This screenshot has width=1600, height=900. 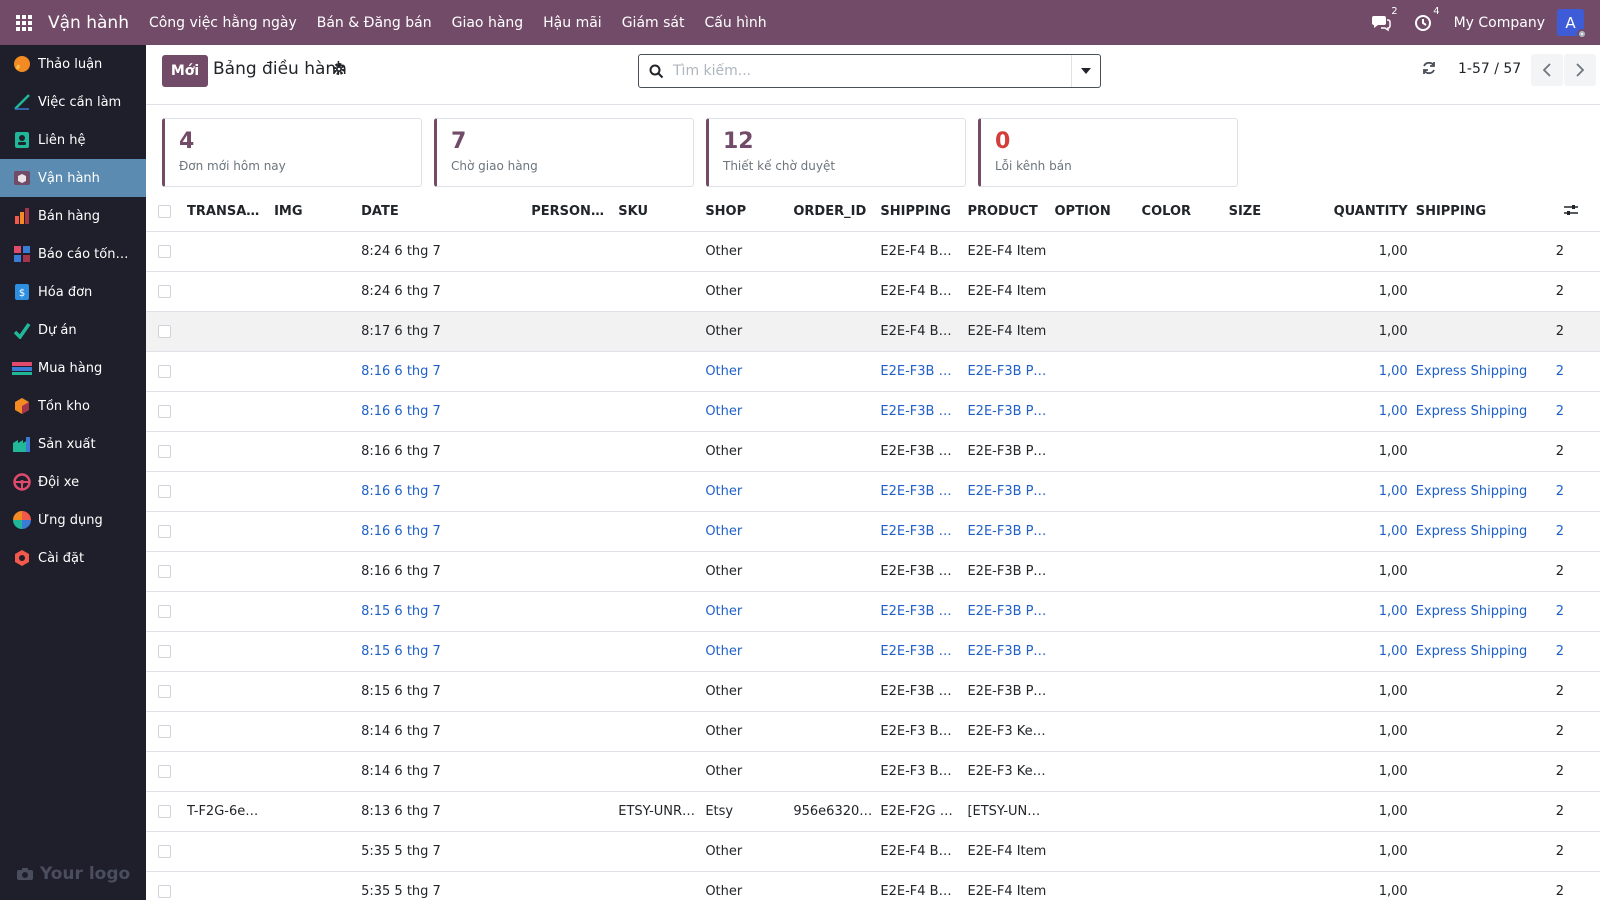 What do you see at coordinates (1572, 24) in the screenshot?
I see `avatar: A` at bounding box center [1572, 24].